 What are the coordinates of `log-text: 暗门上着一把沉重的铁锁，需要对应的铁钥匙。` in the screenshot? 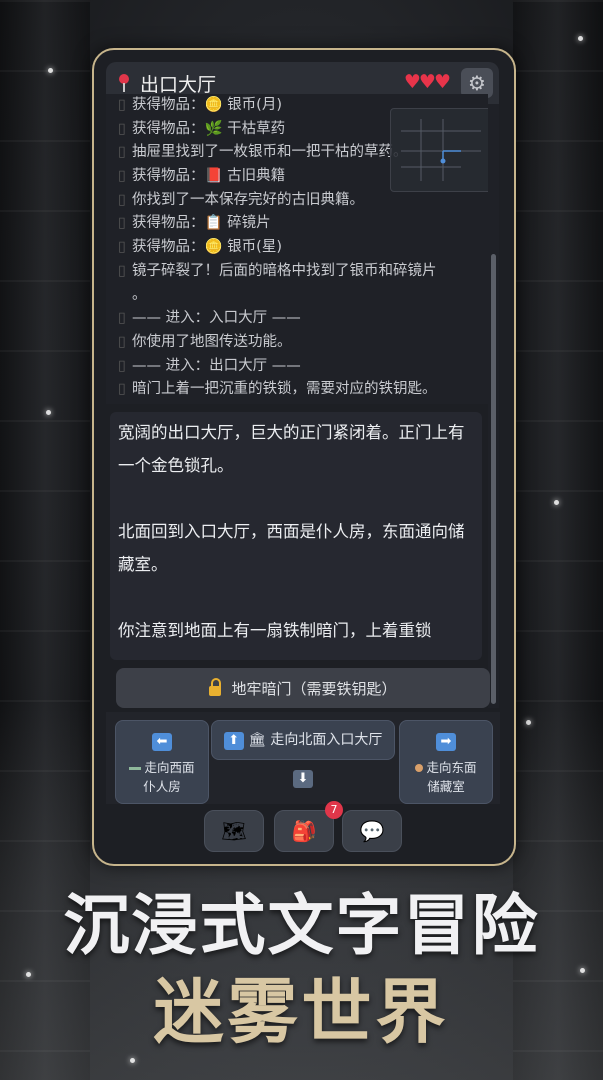 It's located at (284, 389).